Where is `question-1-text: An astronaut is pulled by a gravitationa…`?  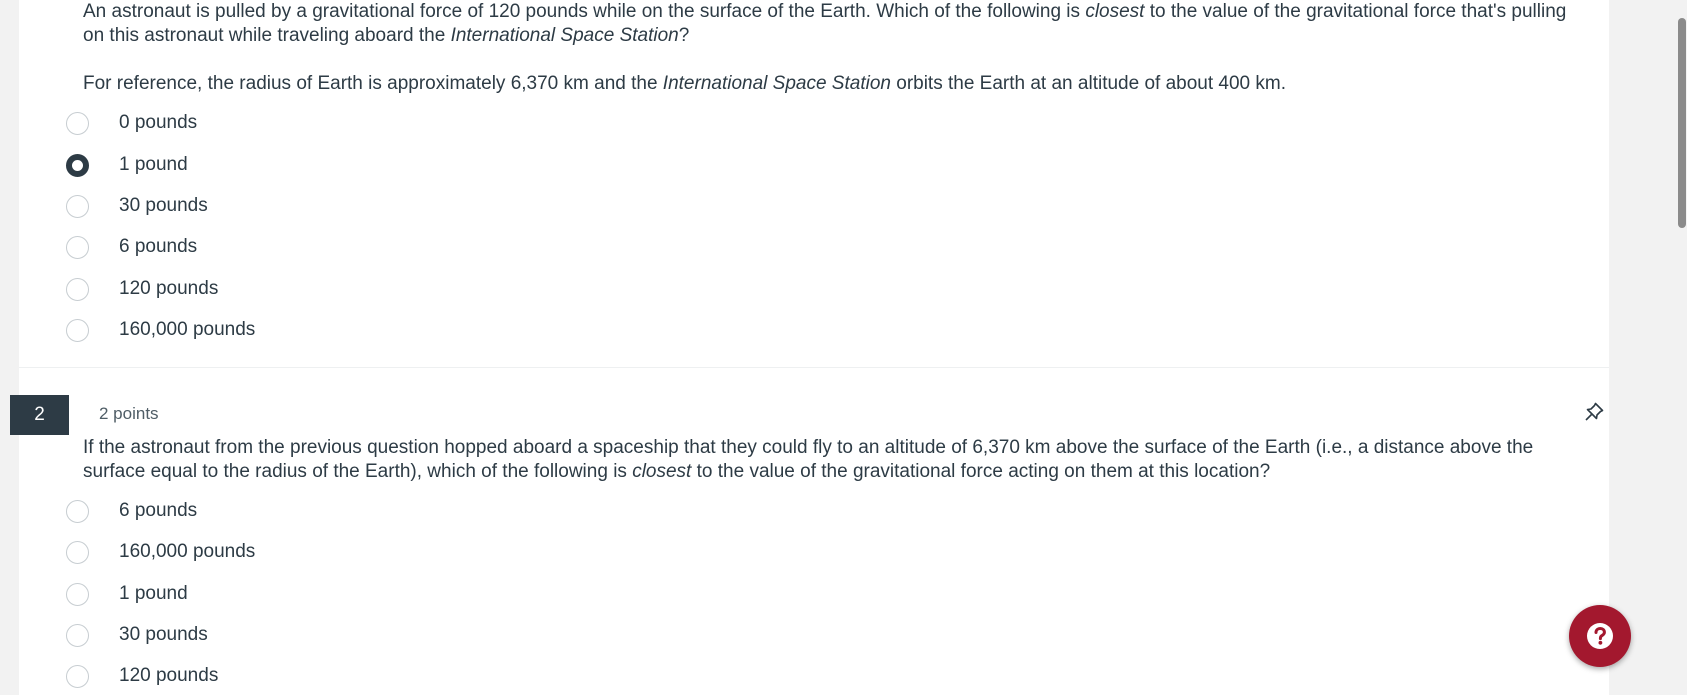
question-1-text: An astronaut is pulled by a gravitationa… is located at coordinates (833, 24).